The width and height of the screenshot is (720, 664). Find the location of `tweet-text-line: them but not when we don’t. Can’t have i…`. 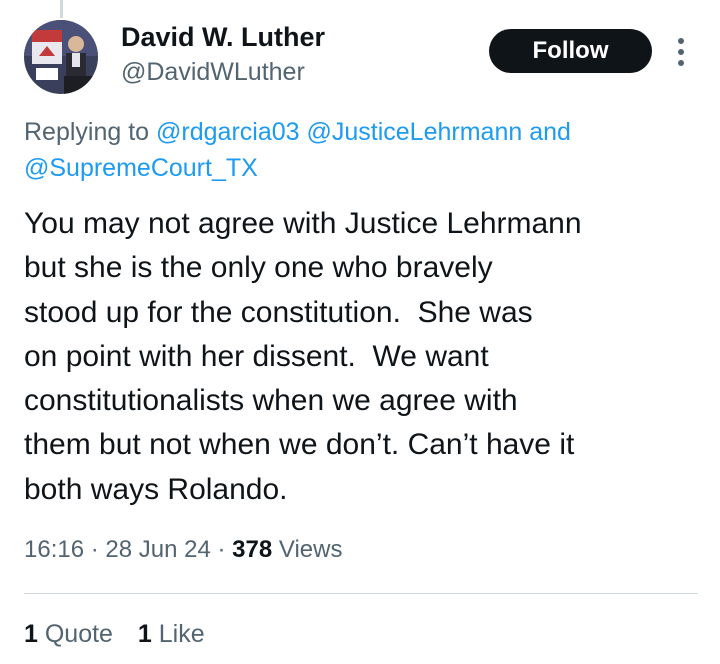

tweet-text-line: them but not when we don’t. Can’t have i… is located at coordinates (299, 445).